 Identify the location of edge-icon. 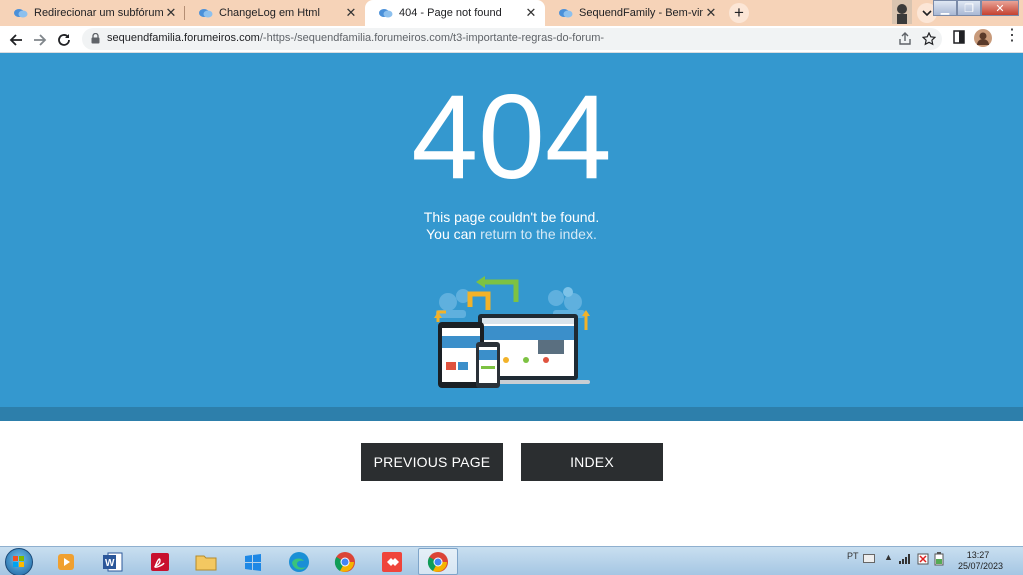
(299, 561).